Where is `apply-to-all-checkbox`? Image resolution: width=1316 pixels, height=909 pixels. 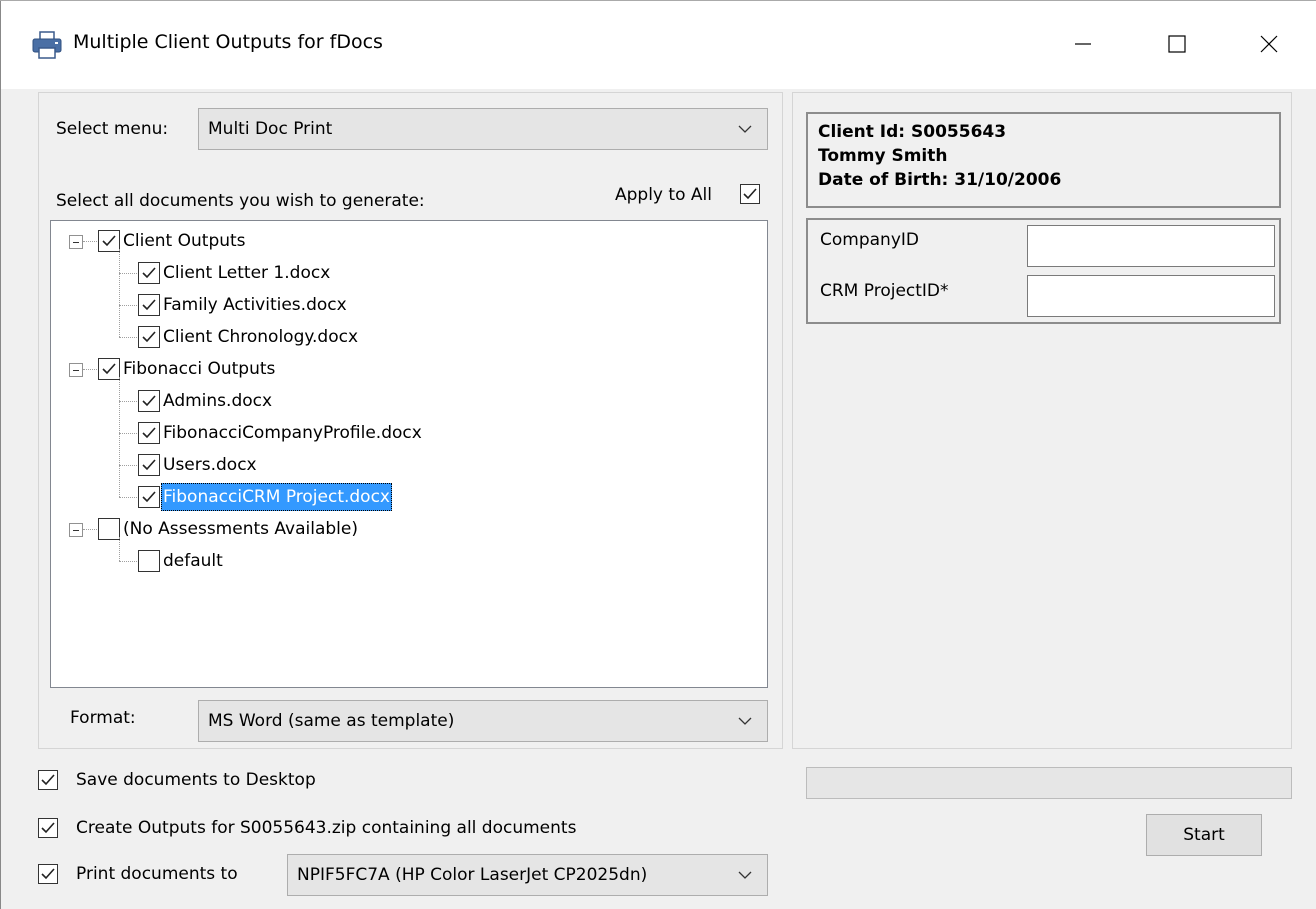 apply-to-all-checkbox is located at coordinates (750, 194).